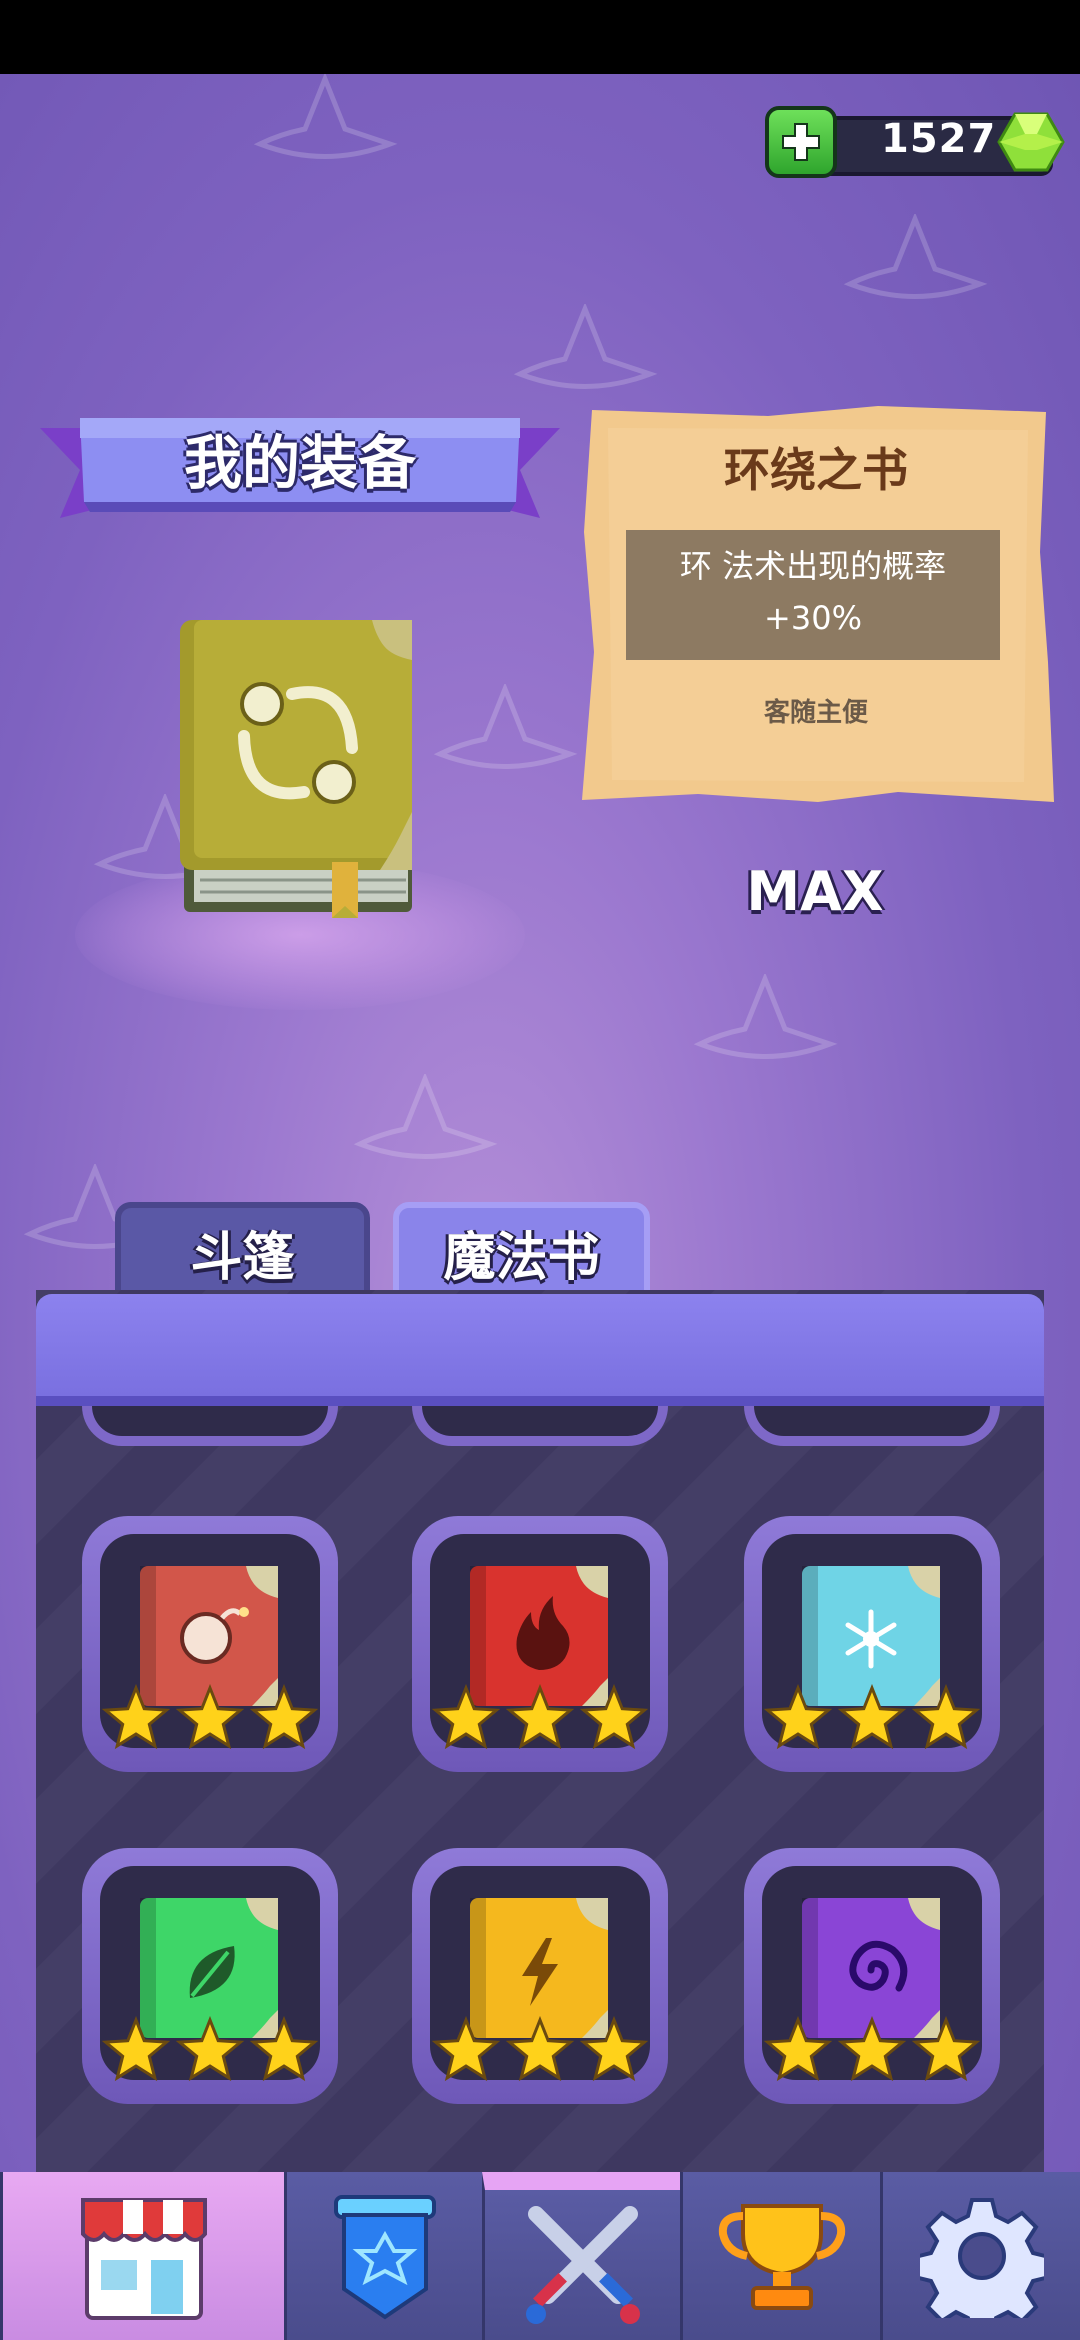 Image resolution: width=1080 pixels, height=2340 pixels. I want to click on inventory-slot-bomb-book, so click(210, 1644).